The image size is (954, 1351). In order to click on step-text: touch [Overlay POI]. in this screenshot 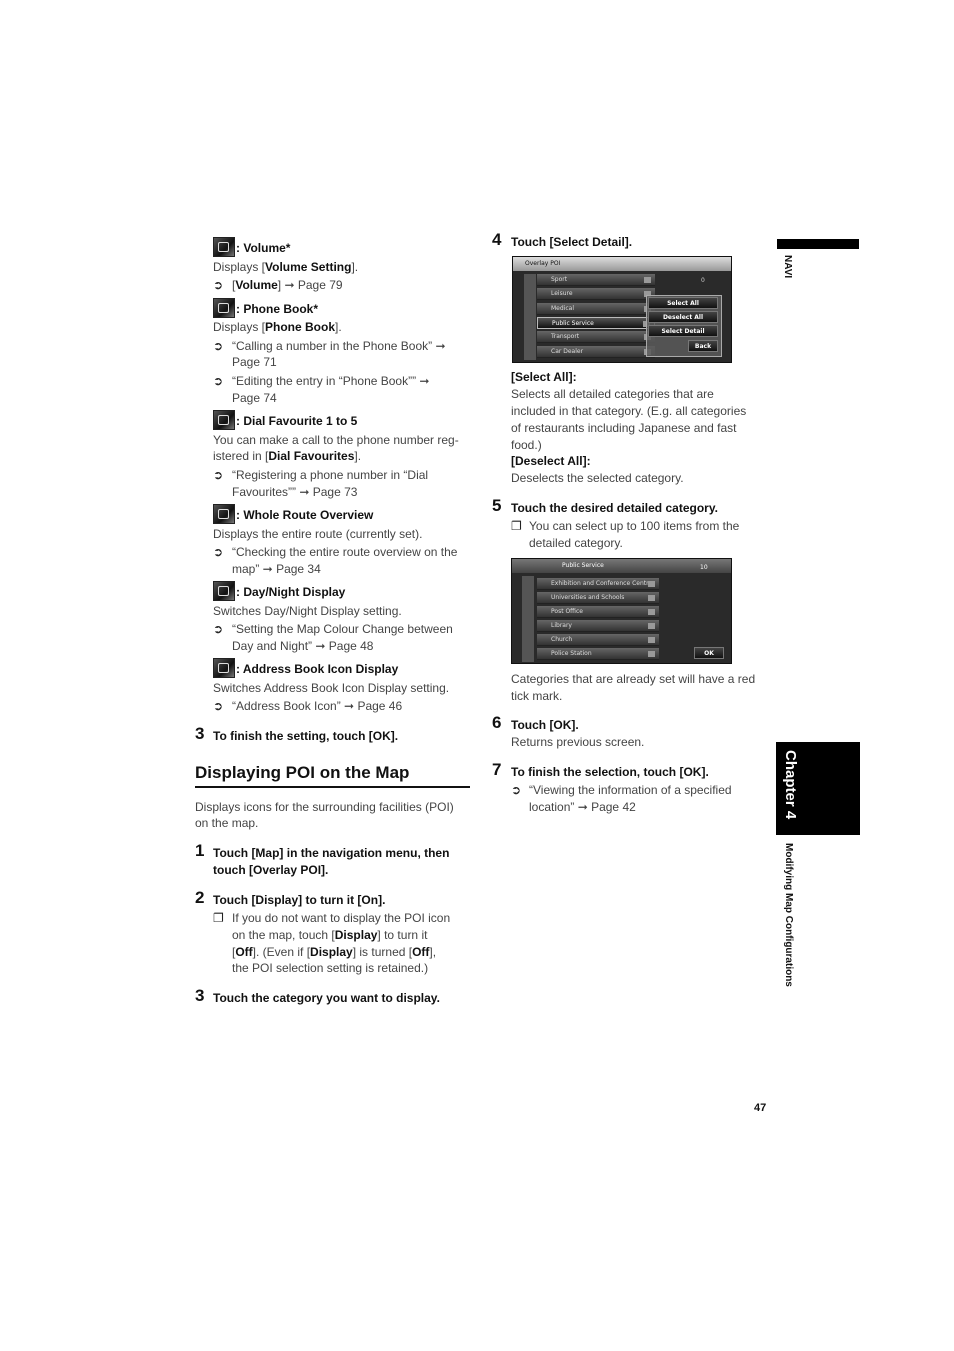, I will do `click(270, 870)`.